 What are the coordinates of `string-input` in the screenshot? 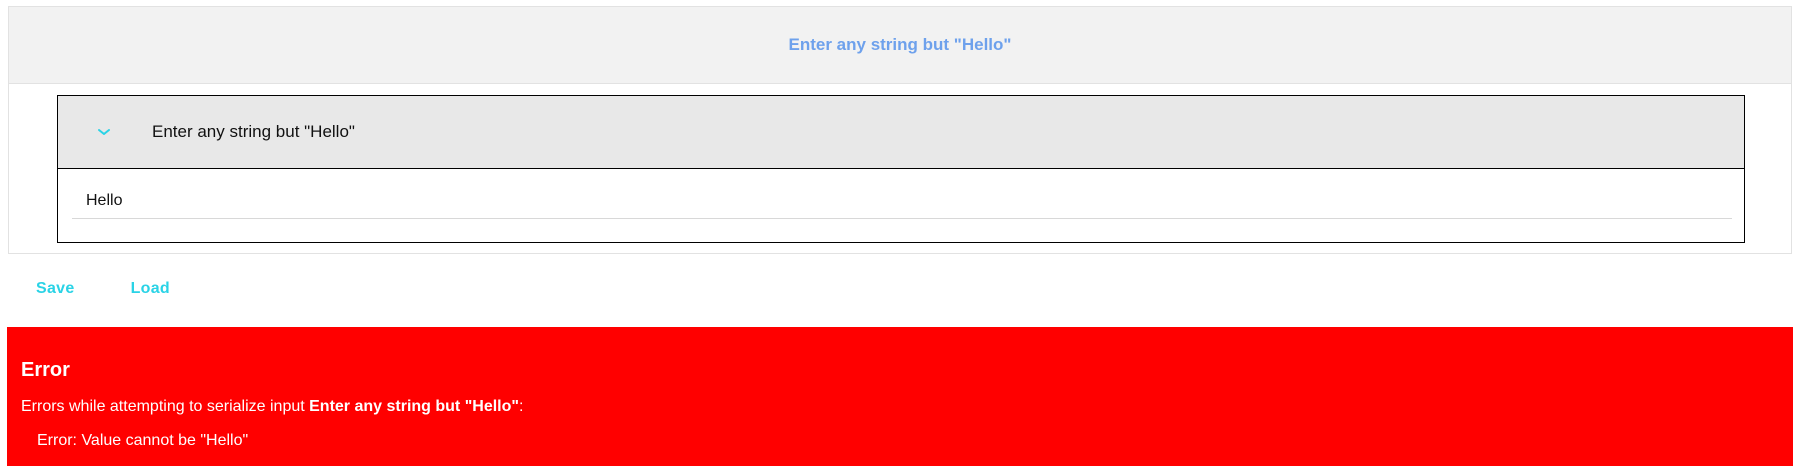 It's located at (902, 201).